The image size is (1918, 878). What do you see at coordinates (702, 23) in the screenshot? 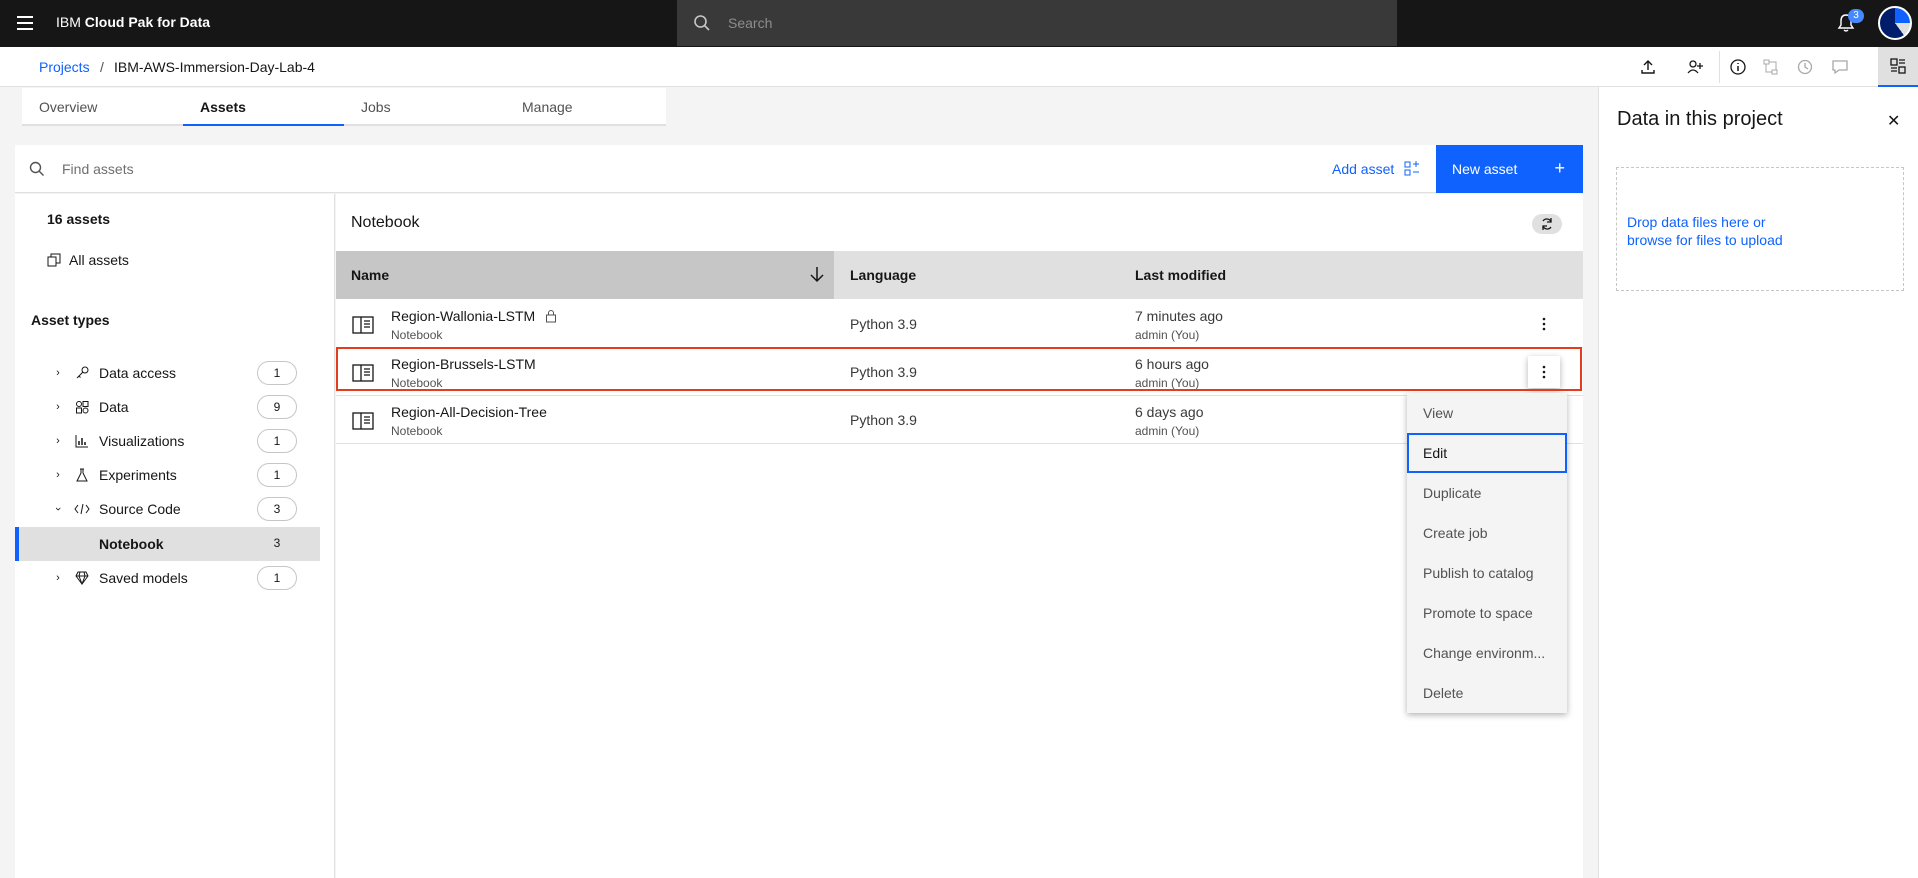
I see `search-icon` at bounding box center [702, 23].